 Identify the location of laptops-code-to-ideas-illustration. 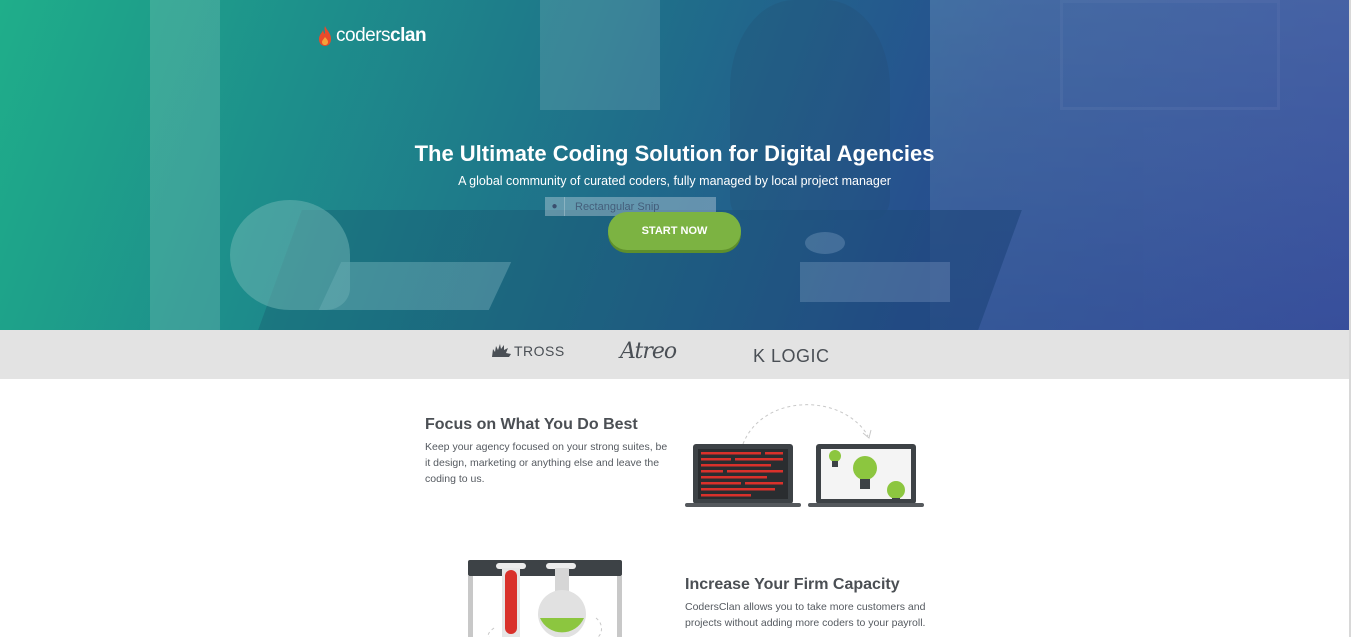
(804, 455).